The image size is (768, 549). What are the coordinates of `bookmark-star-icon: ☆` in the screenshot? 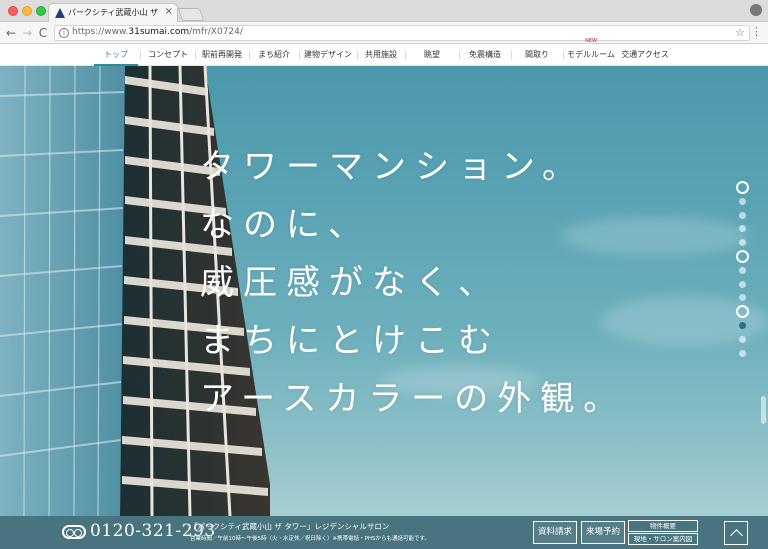 It's located at (740, 32).